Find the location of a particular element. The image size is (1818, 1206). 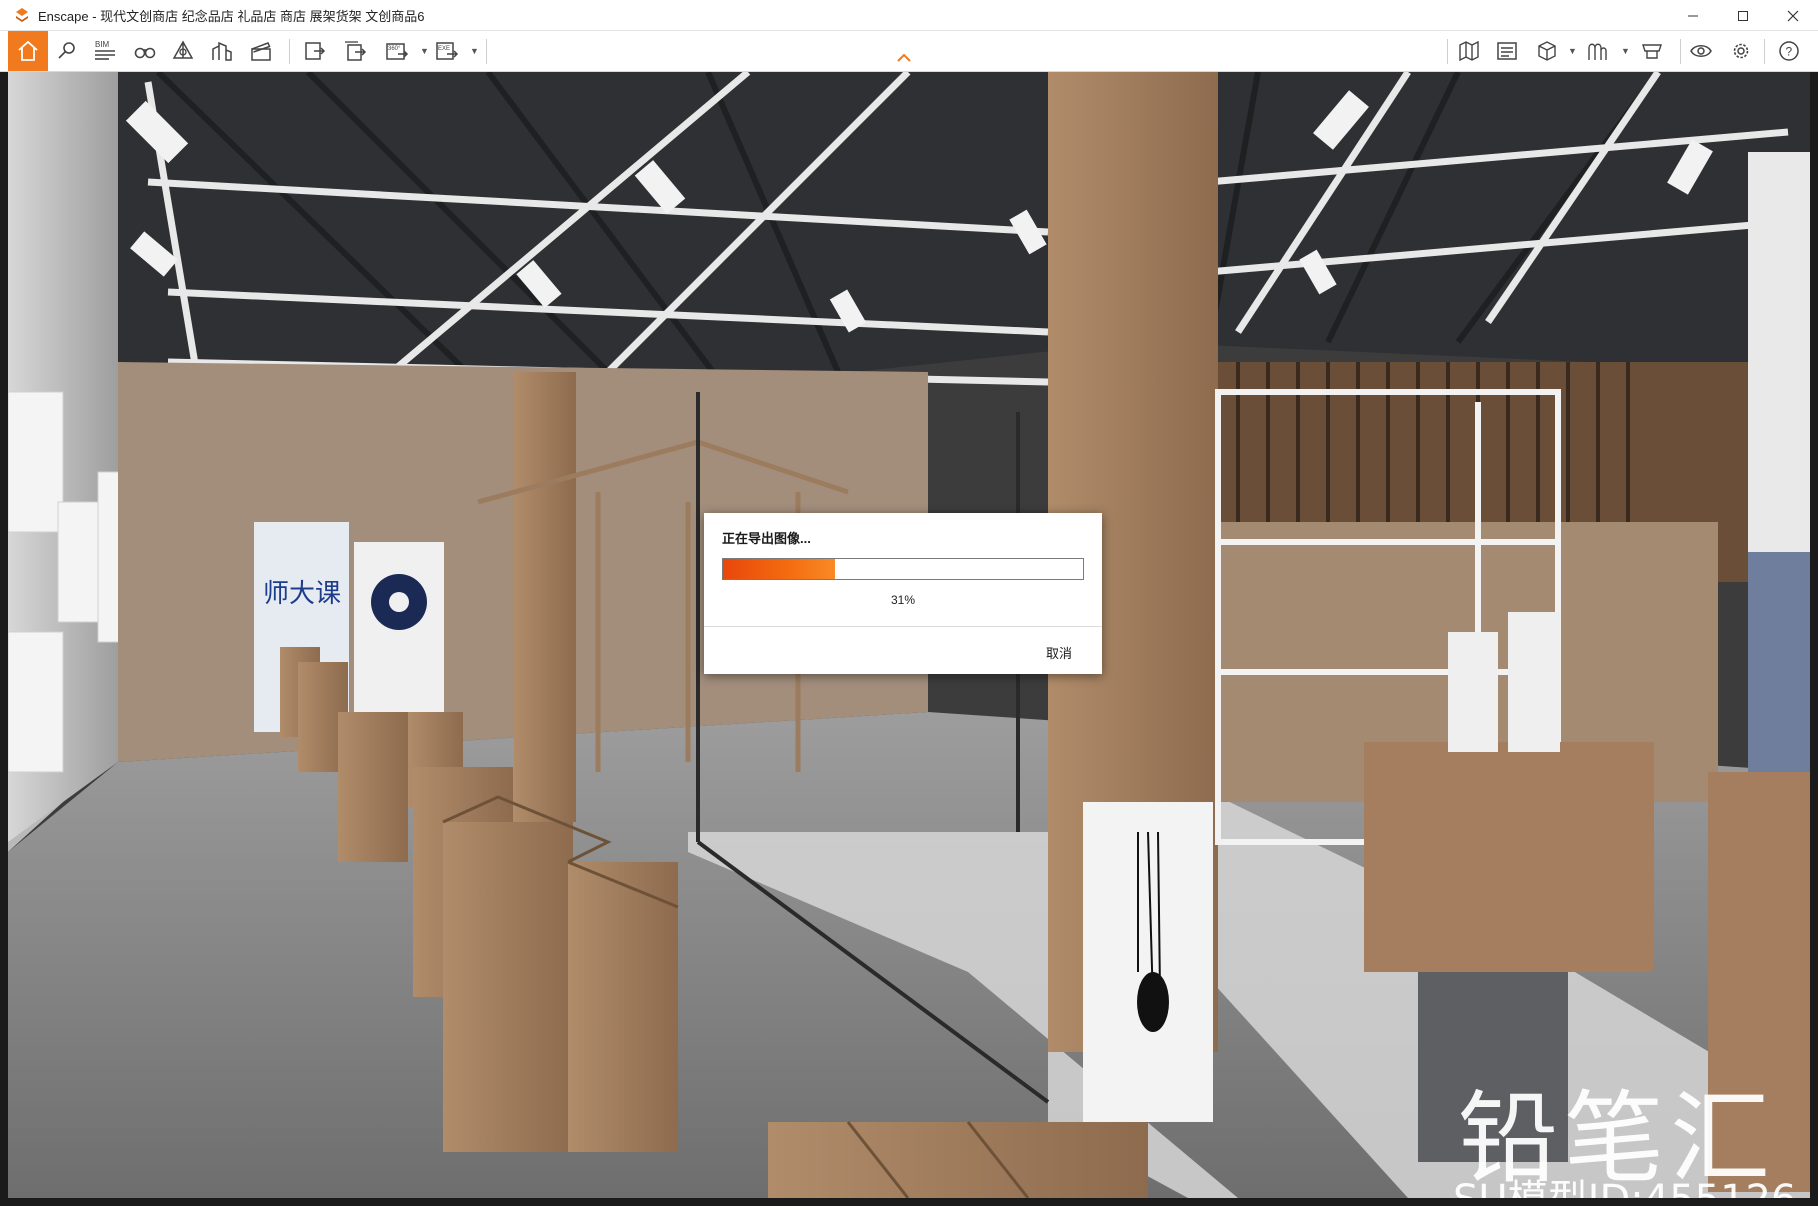

close-icon is located at coordinates (1793, 15).